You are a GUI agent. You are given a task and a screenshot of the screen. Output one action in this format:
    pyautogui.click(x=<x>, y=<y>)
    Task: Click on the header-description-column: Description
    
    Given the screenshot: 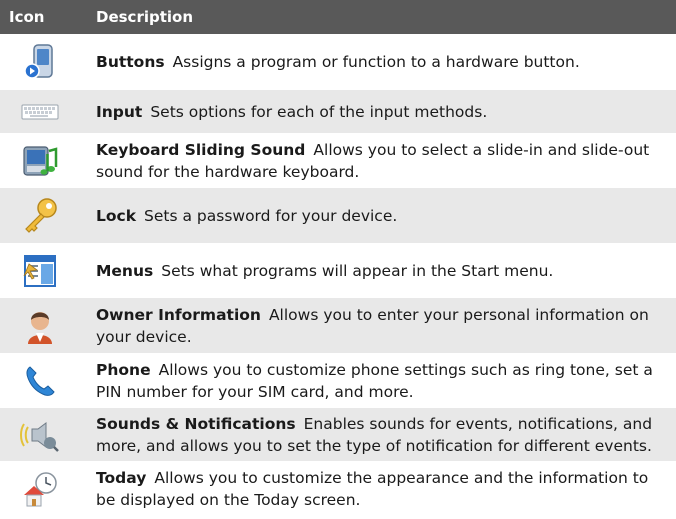 What is the action you would take?
    pyautogui.click(x=145, y=17)
    